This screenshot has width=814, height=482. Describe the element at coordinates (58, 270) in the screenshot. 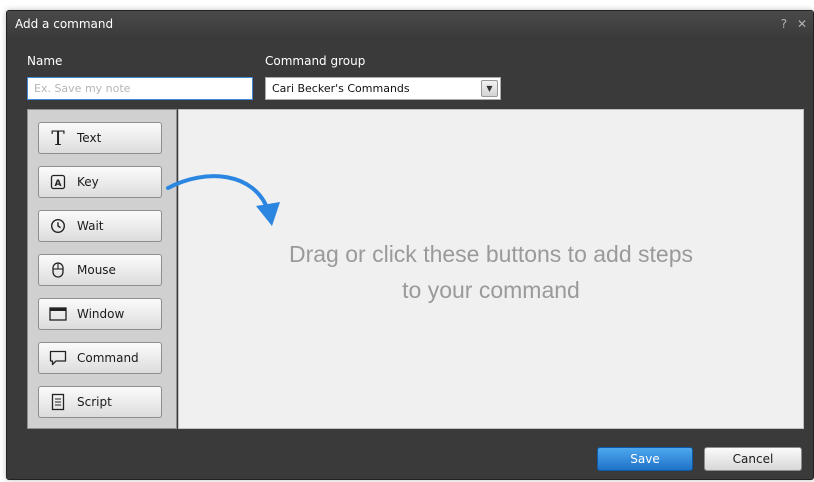

I see `mouse-icon` at that location.